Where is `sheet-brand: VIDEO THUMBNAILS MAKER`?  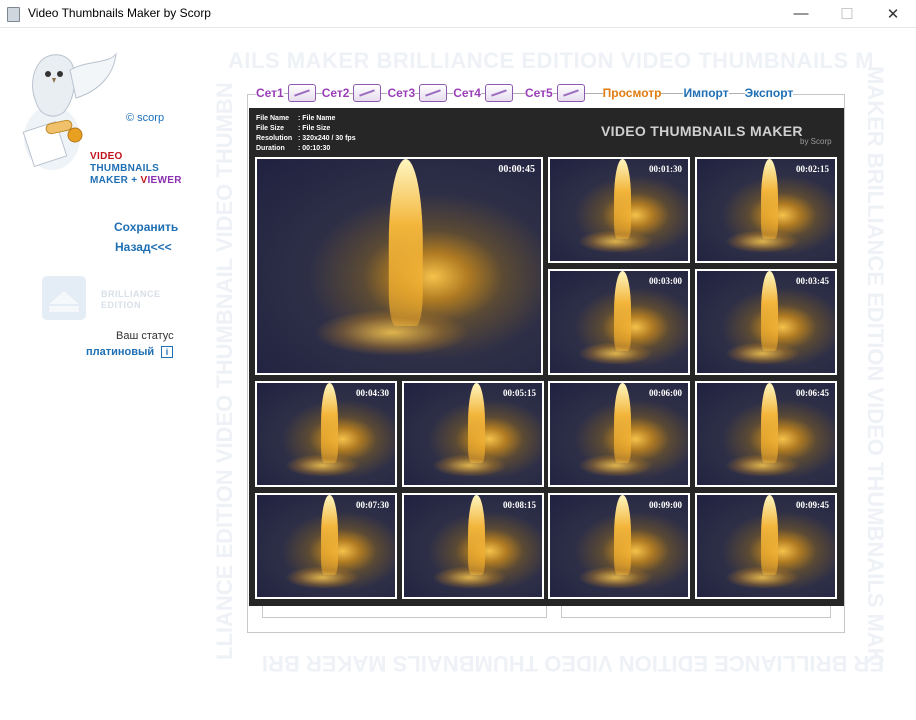 sheet-brand: VIDEO THUMBNAILS MAKER is located at coordinates (702, 131).